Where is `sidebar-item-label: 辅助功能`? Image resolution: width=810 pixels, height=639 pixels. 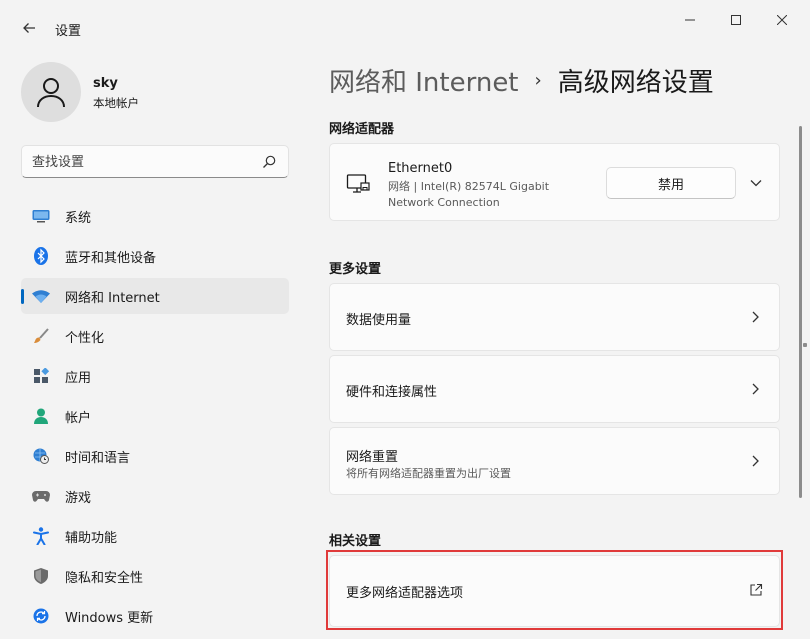 sidebar-item-label: 辅助功能 is located at coordinates (91, 538).